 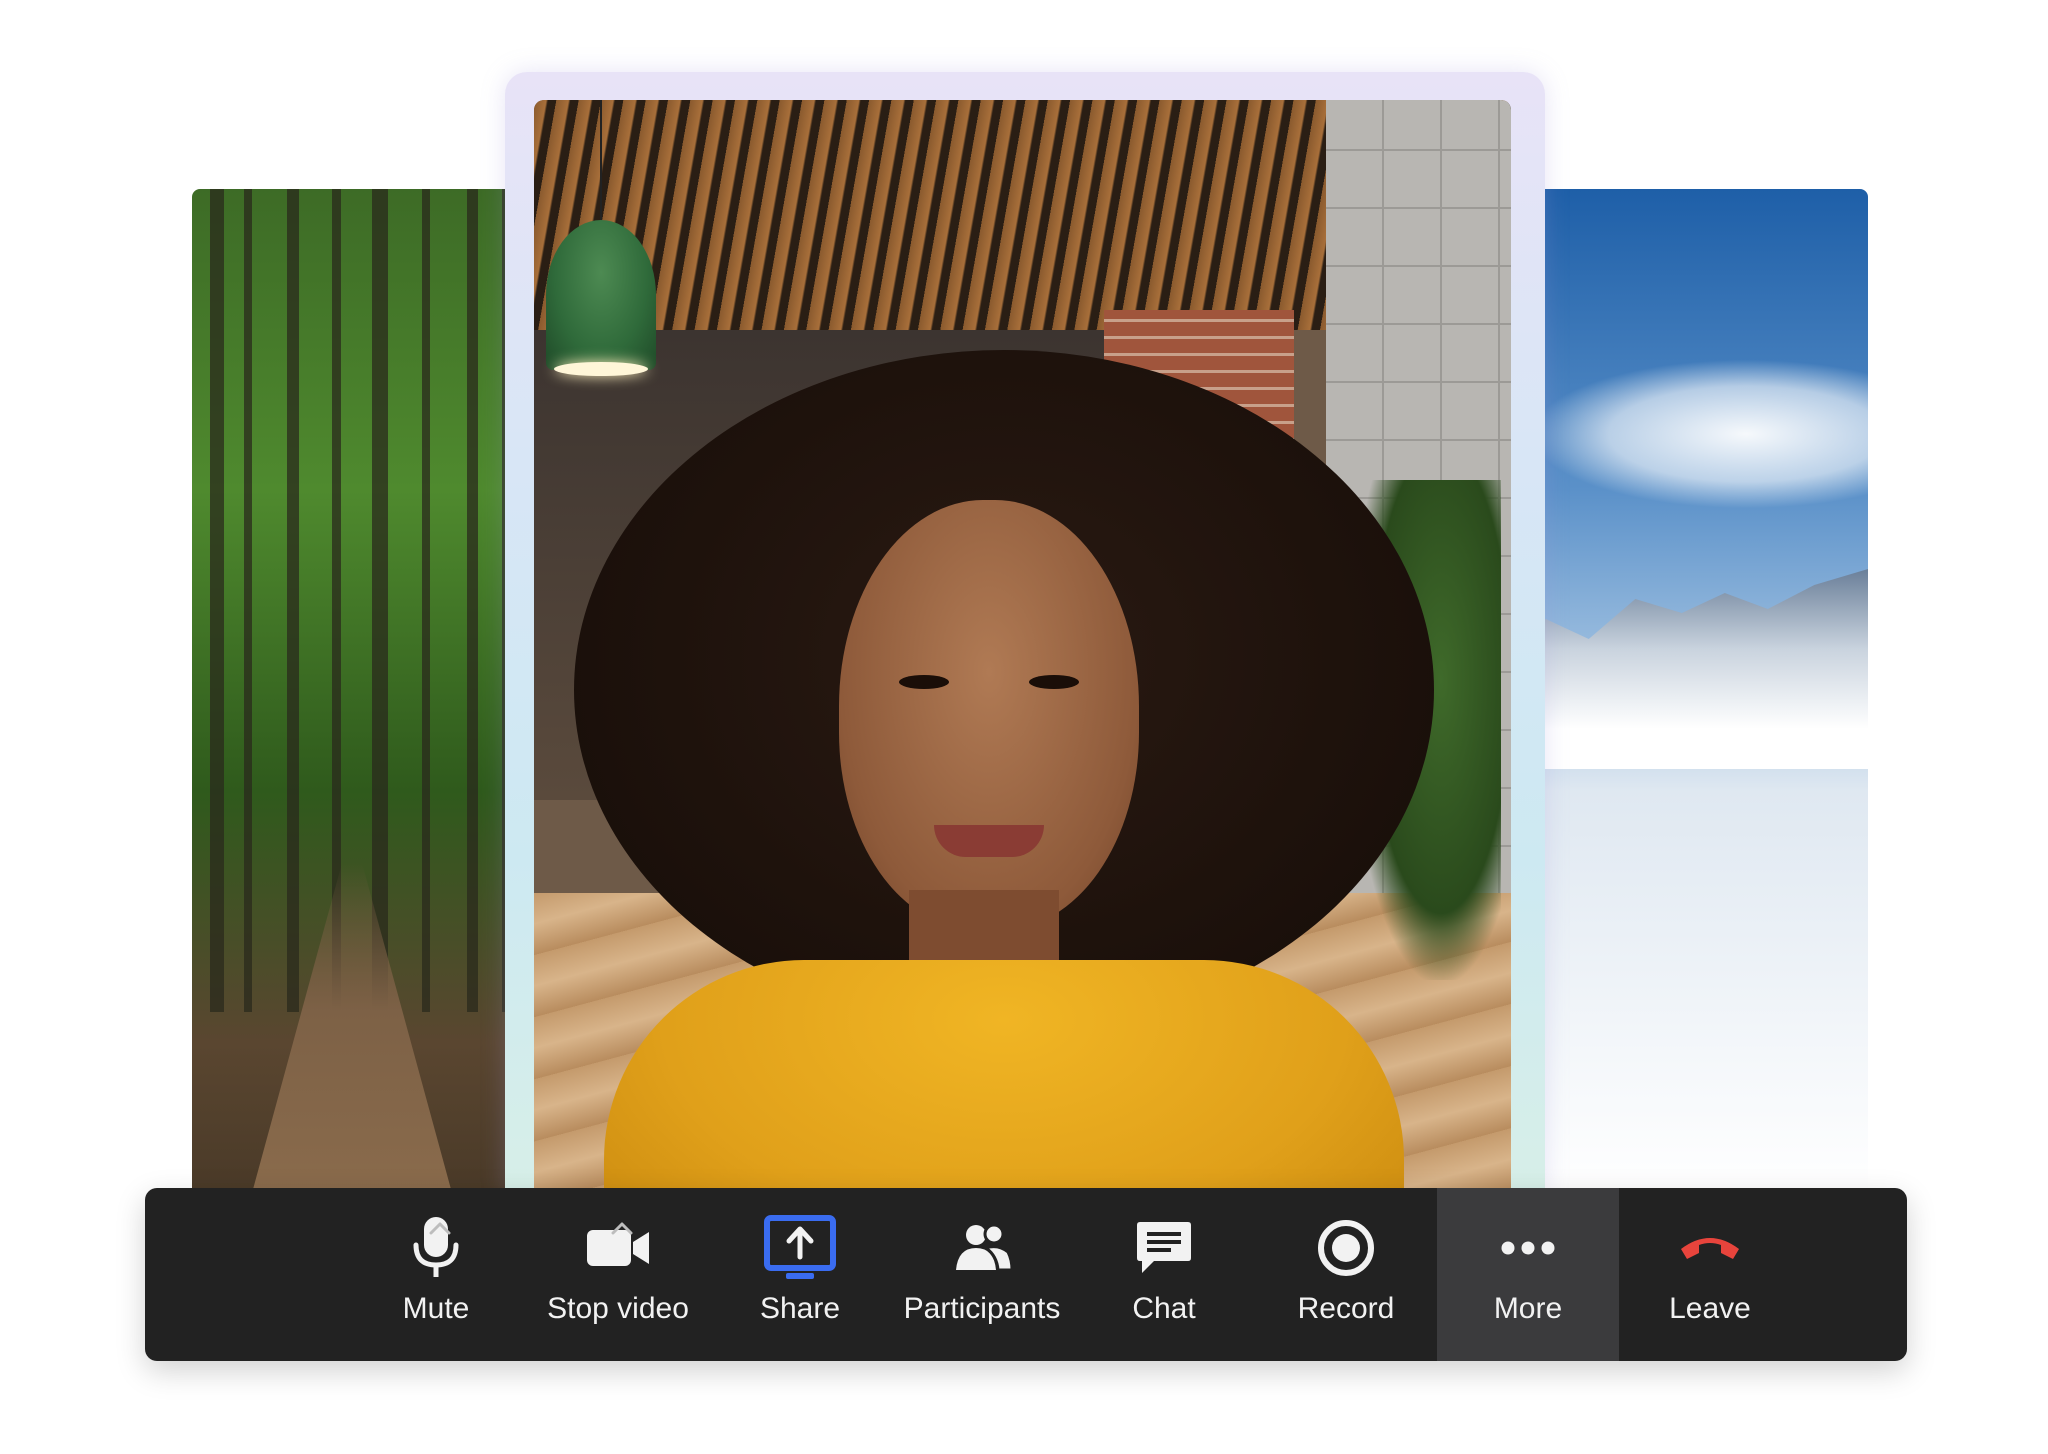 I want to click on chat-button: Chat, so click(x=1164, y=1274).